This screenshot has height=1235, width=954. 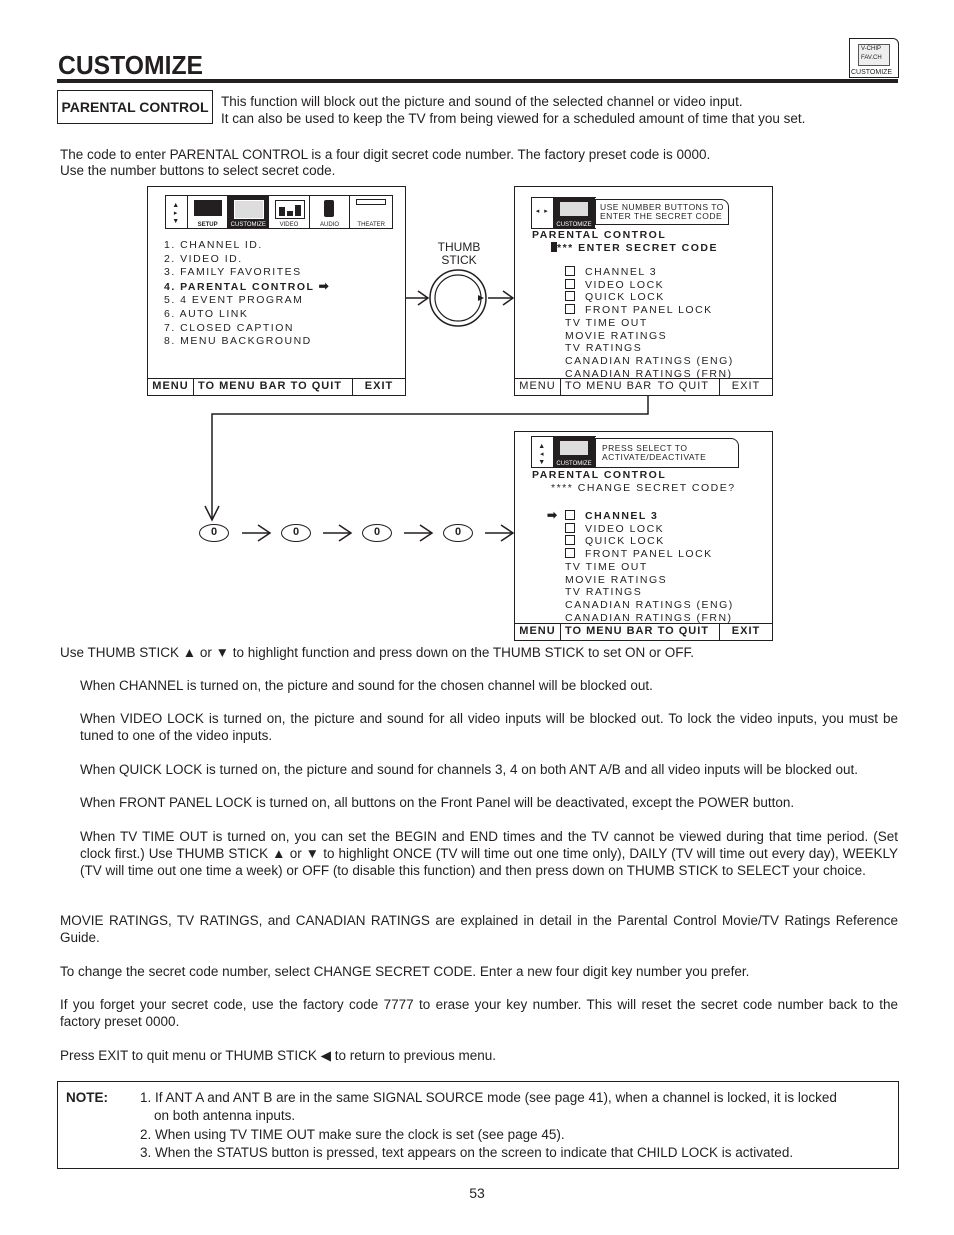 What do you see at coordinates (316, 386) in the screenshot?
I see `to-quit-label: TO QUIT` at bounding box center [316, 386].